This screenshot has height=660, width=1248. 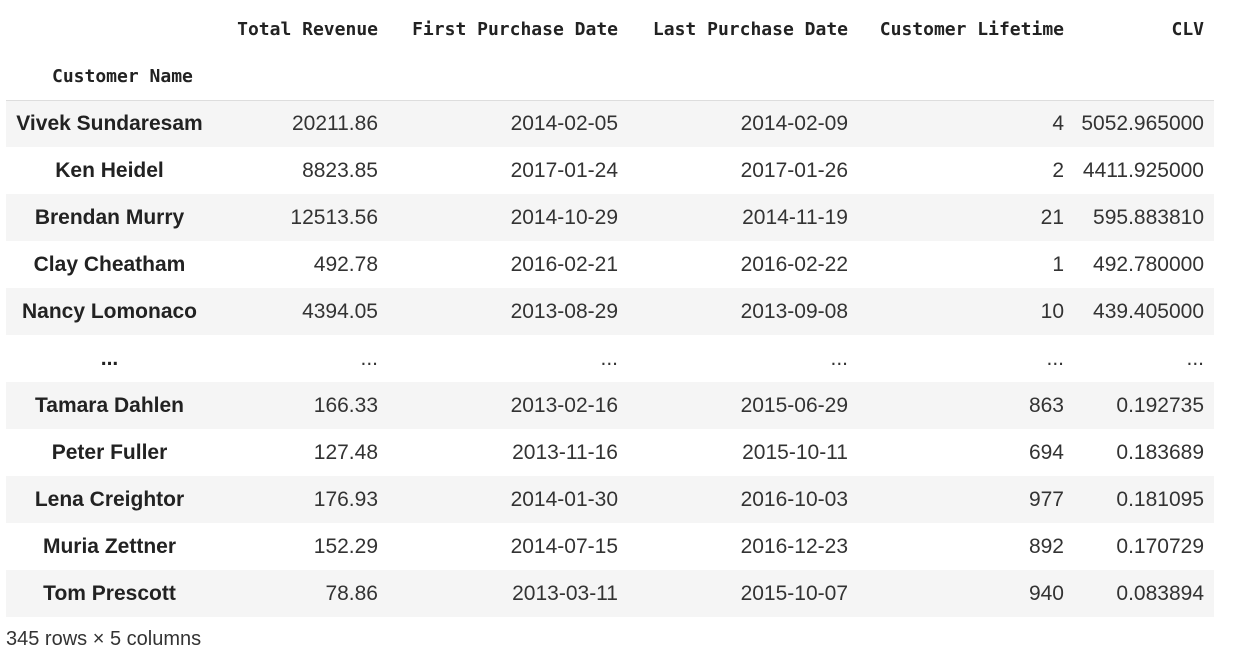 I want to click on total-revenue-cell: 4394.05, so click(x=340, y=311).